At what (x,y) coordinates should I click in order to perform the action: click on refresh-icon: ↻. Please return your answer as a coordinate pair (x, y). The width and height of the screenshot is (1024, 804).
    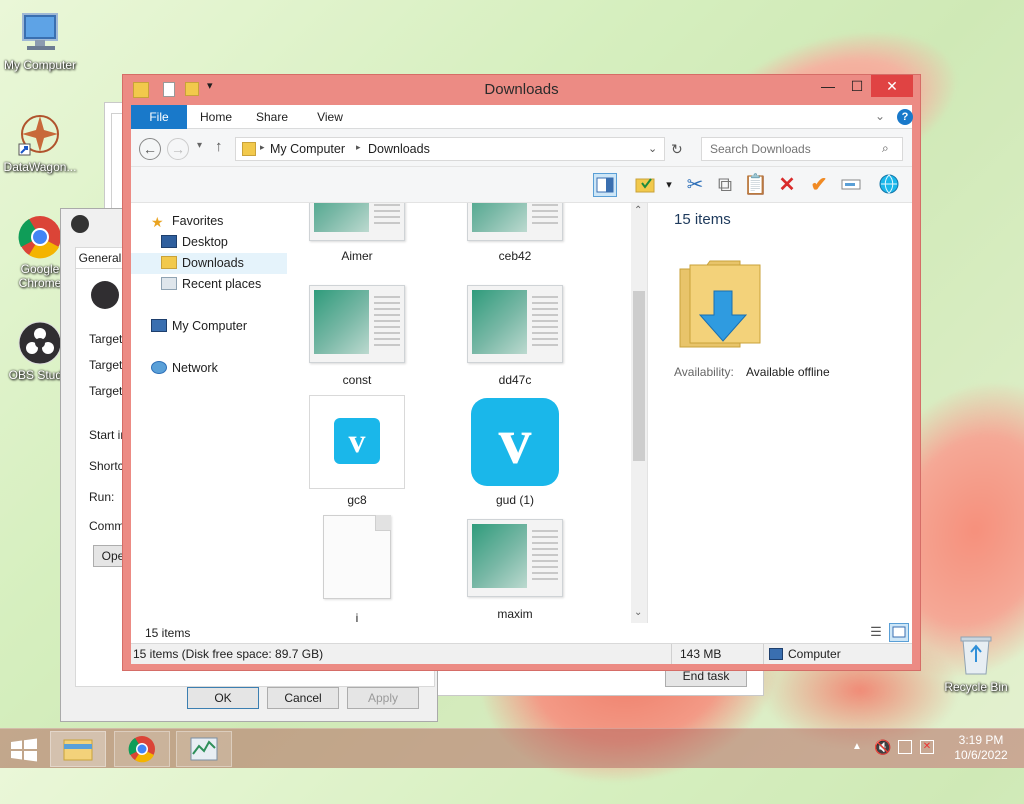
    Looking at the image, I should click on (677, 149).